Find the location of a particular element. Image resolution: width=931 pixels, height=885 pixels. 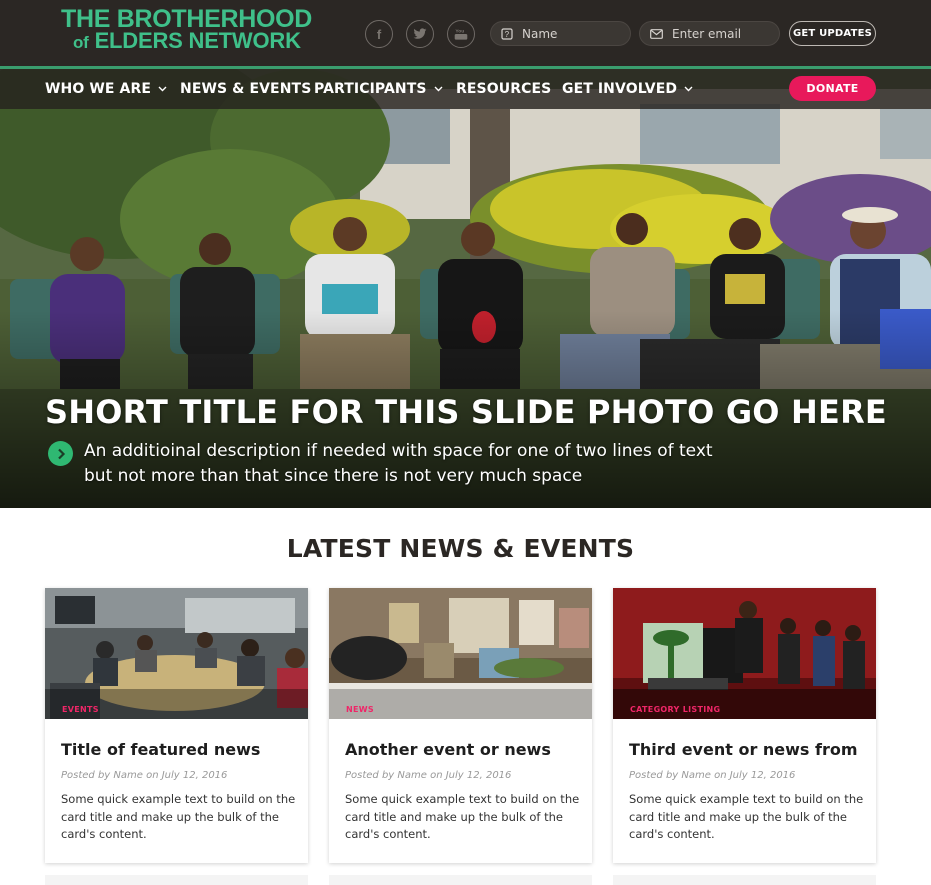

slide-next-arrow-icon is located at coordinates (60, 453).